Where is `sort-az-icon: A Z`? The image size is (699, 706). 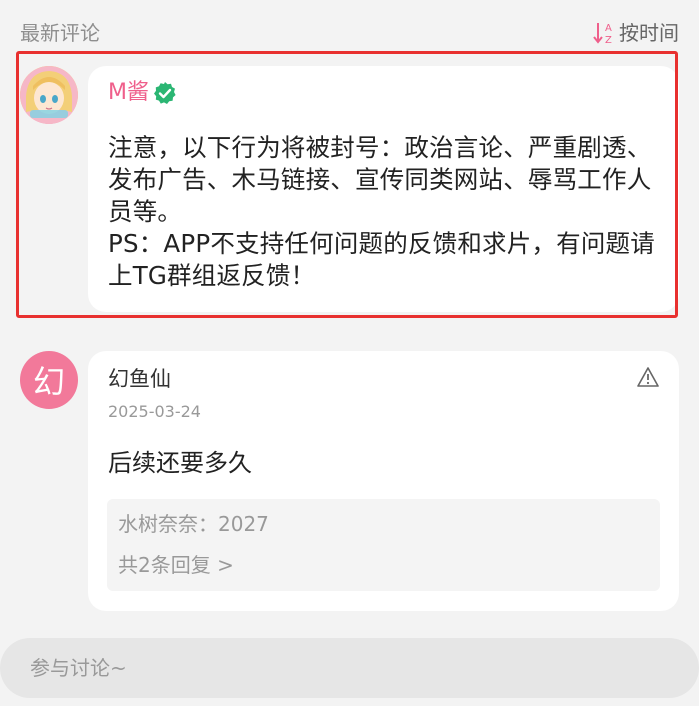 sort-az-icon: A Z is located at coordinates (602, 34).